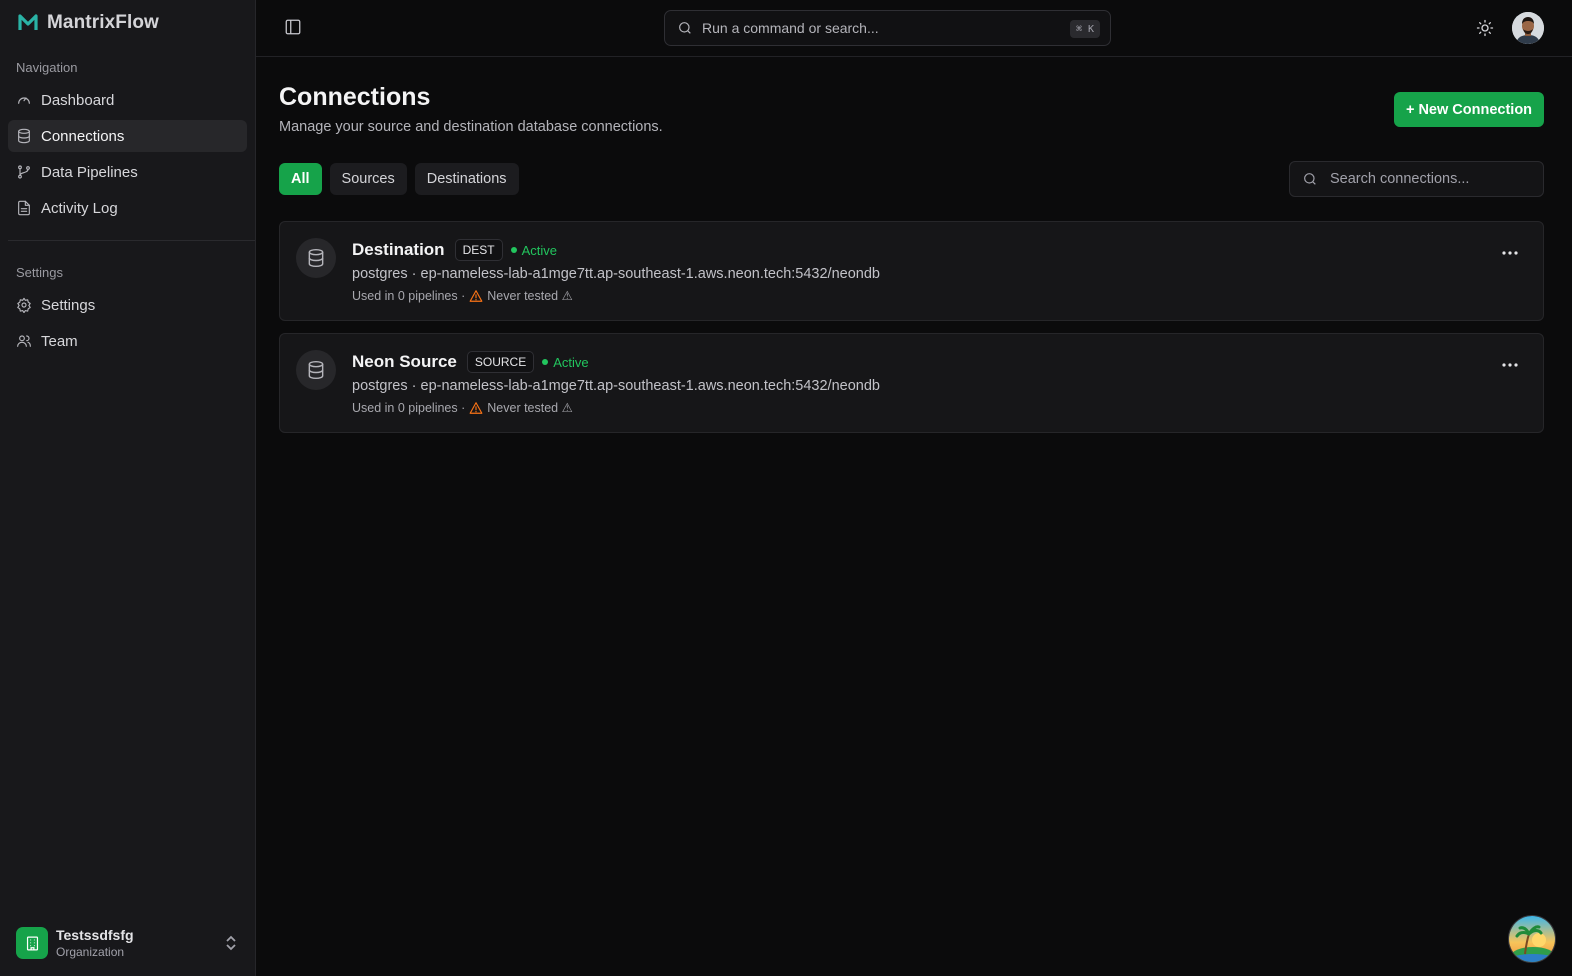  I want to click on git-branch-icon, so click(24, 172).